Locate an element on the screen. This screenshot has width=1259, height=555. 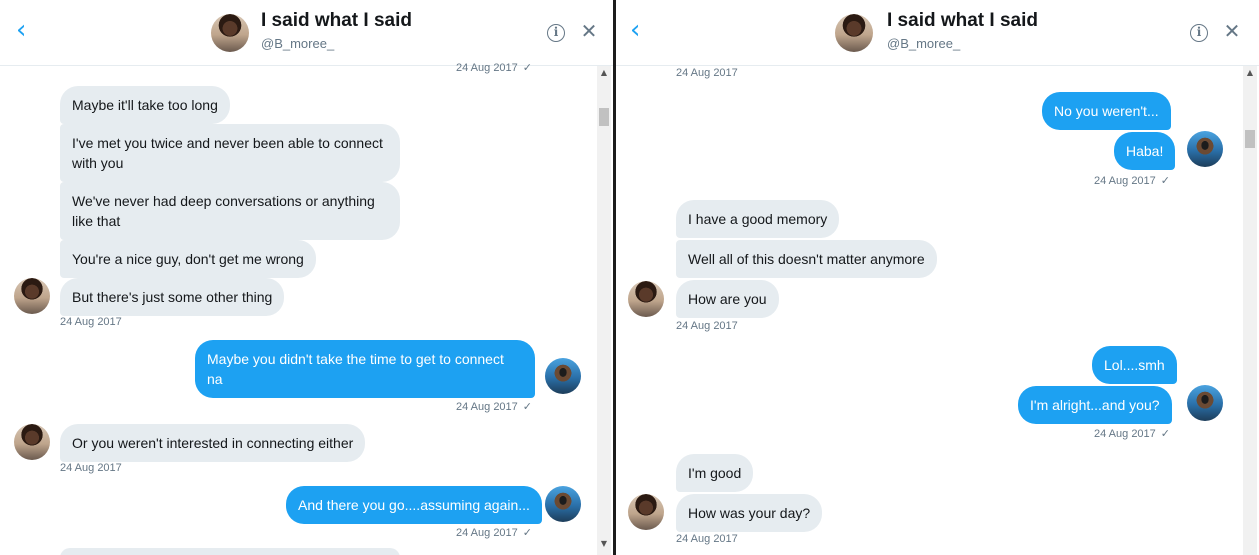
message-bubble-incoming: Maybe it'll take too long is located at coordinates (145, 105).